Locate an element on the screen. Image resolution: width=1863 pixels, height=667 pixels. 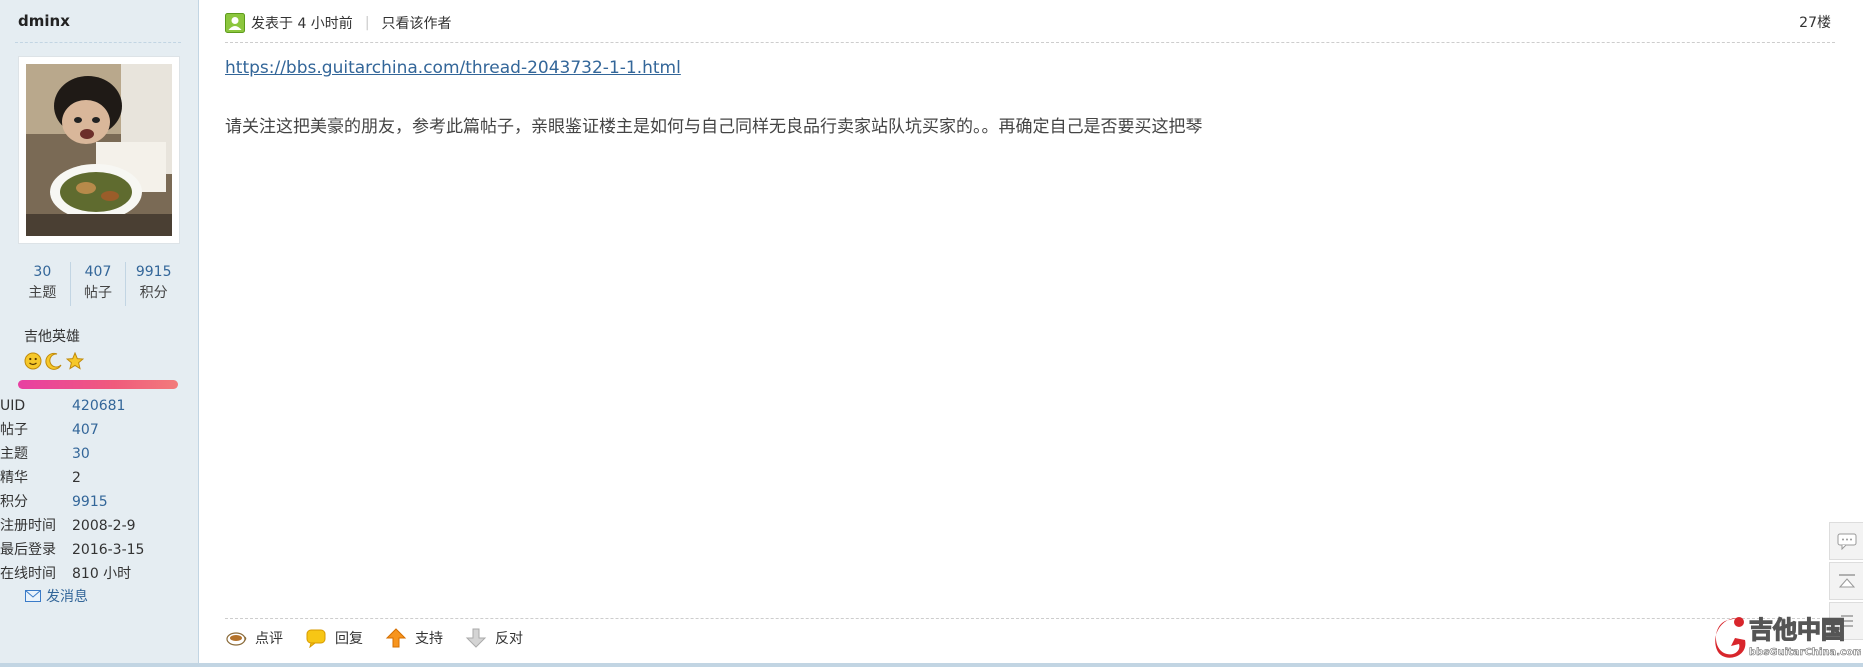
profile-key: 主题 is located at coordinates (14, 454).